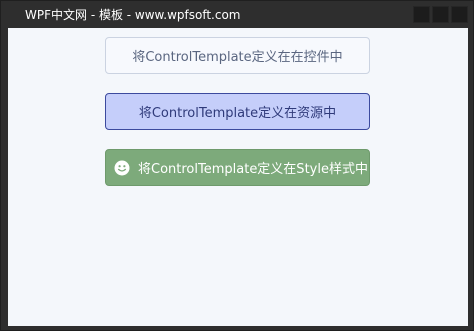 This screenshot has width=474, height=331. What do you see at coordinates (253, 169) in the screenshot?
I see `style-template-button-label: 将ControlTemplate定义在Style样式中` at bounding box center [253, 169].